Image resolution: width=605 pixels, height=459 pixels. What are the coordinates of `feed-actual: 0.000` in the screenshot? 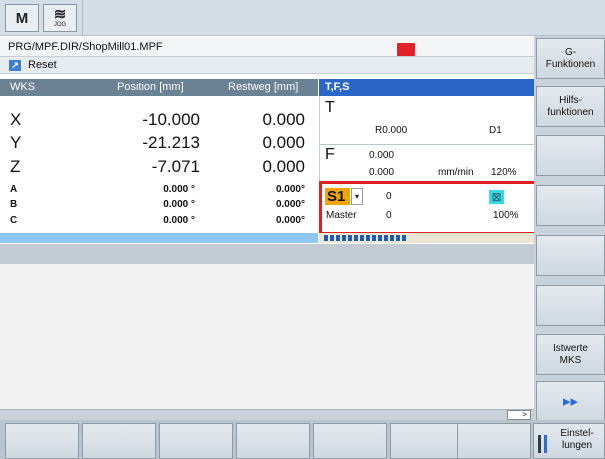 It's located at (382, 172).